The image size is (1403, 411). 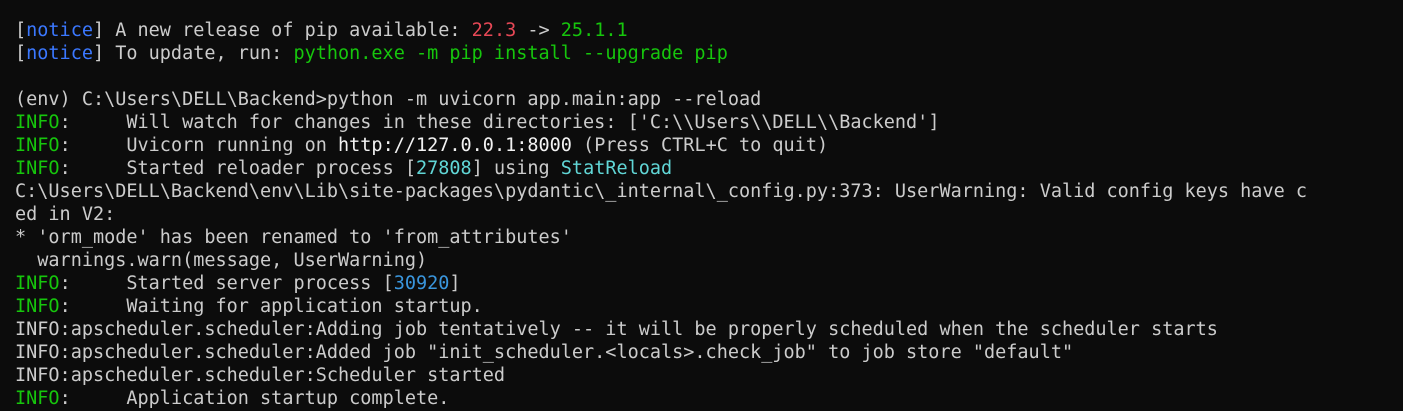 I want to click on terminal-text-segment: warnings.warn(message, UserWarning), so click(x=221, y=260).